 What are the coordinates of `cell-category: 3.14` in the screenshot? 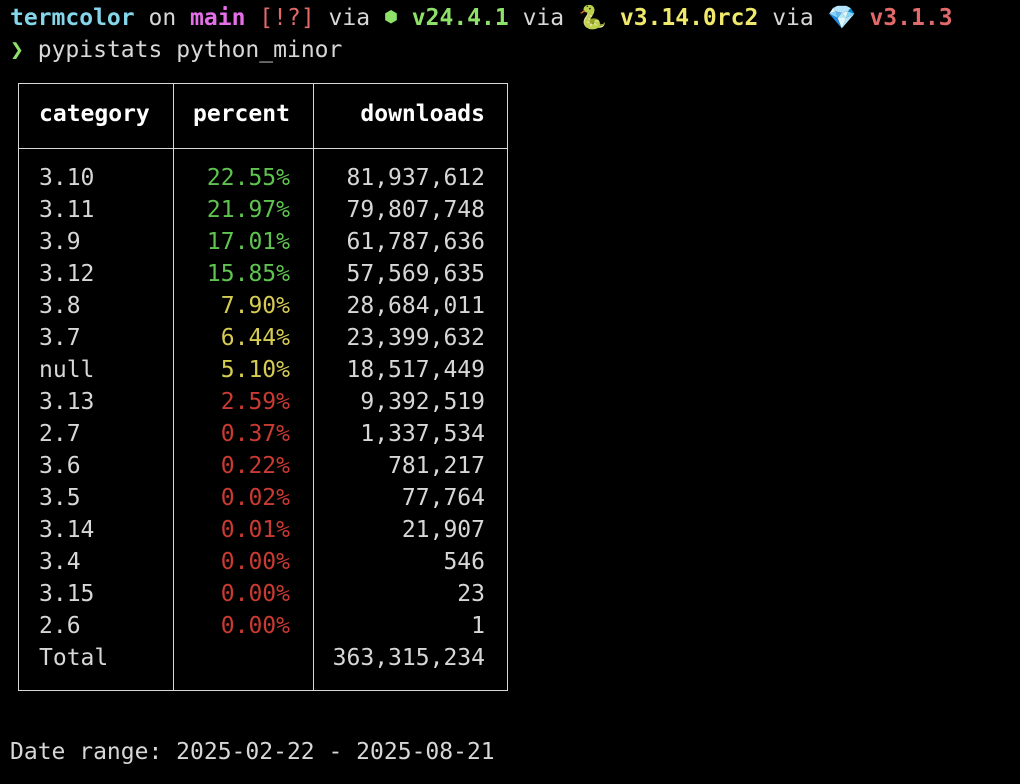 It's located at (67, 530).